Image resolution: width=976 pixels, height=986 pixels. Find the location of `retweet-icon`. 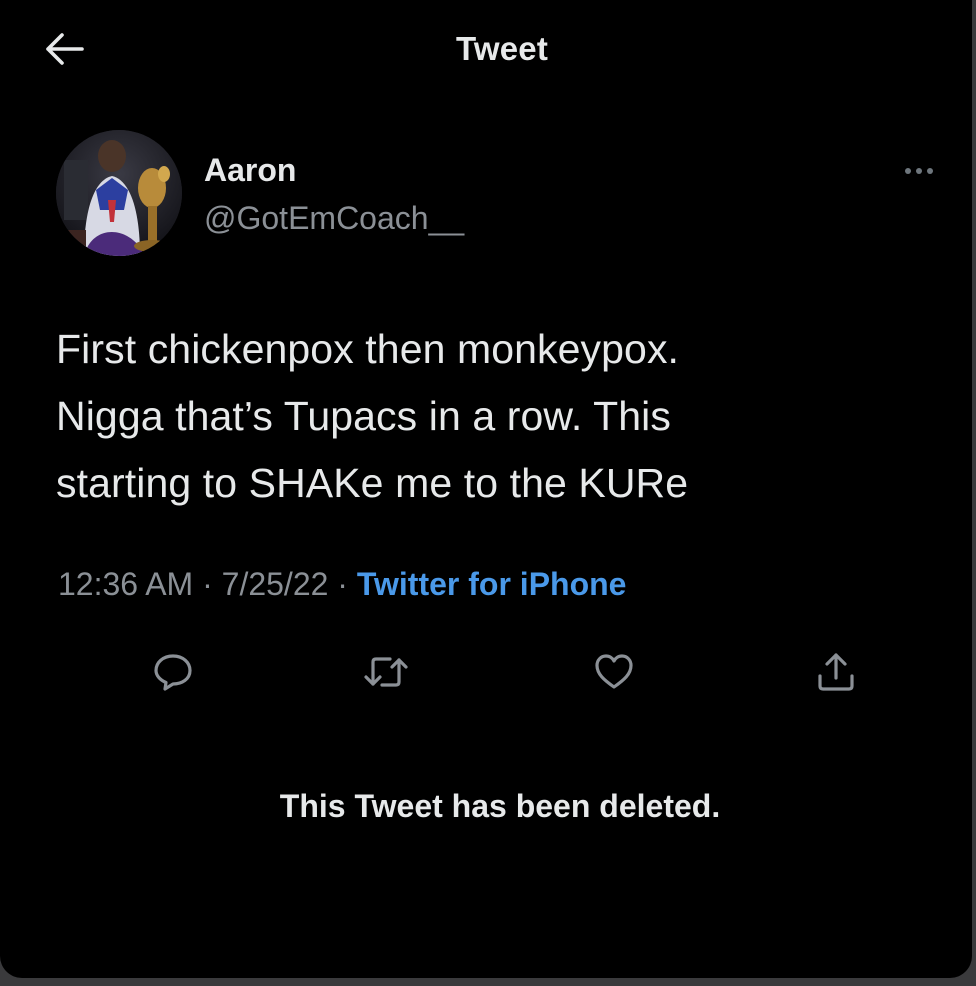

retweet-icon is located at coordinates (386, 674).